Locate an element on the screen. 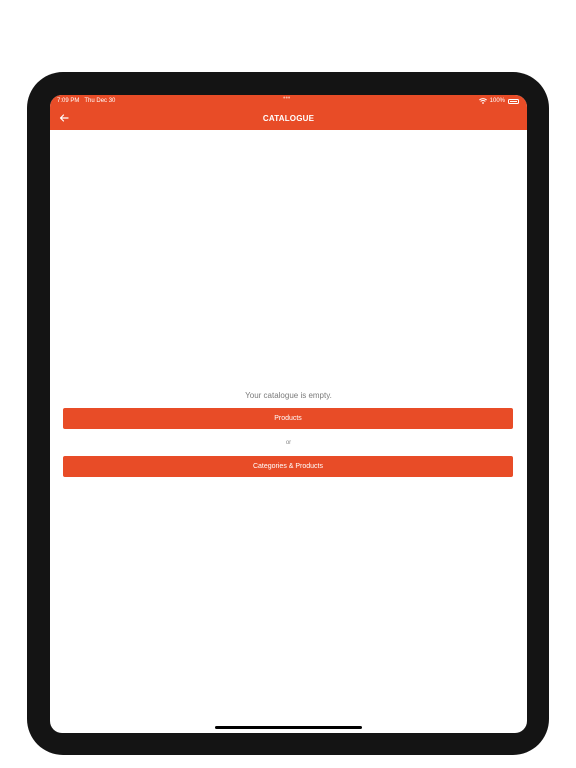 This screenshot has width=576, height=768. empty-state-message: Your catalogue is empty. is located at coordinates (288, 395).